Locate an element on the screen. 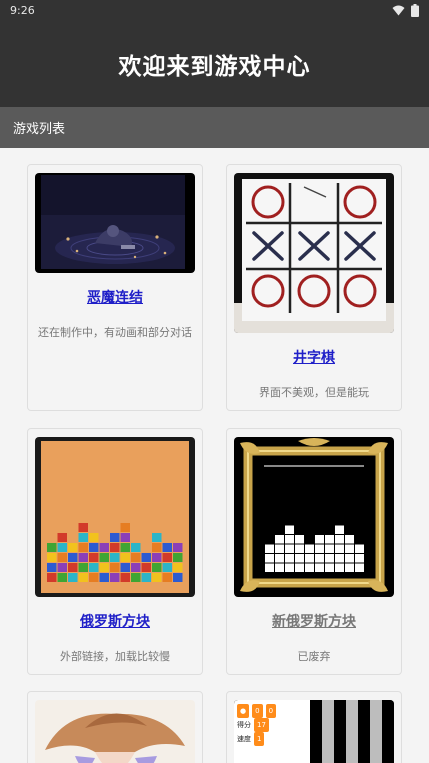  game-card: 俄罗斯方块 外部链接，加载比较慢 is located at coordinates (115, 551).